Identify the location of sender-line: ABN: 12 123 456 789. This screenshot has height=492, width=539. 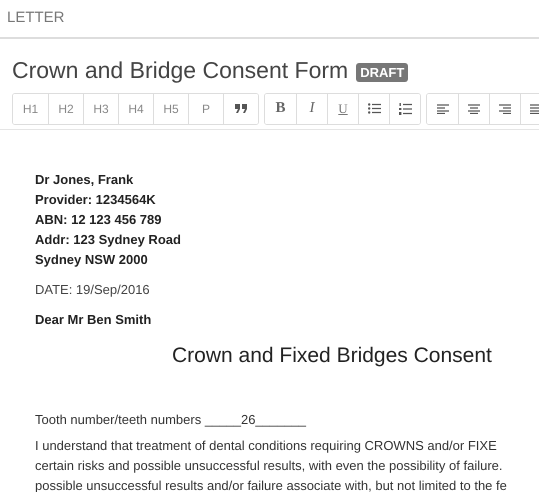
(98, 219).